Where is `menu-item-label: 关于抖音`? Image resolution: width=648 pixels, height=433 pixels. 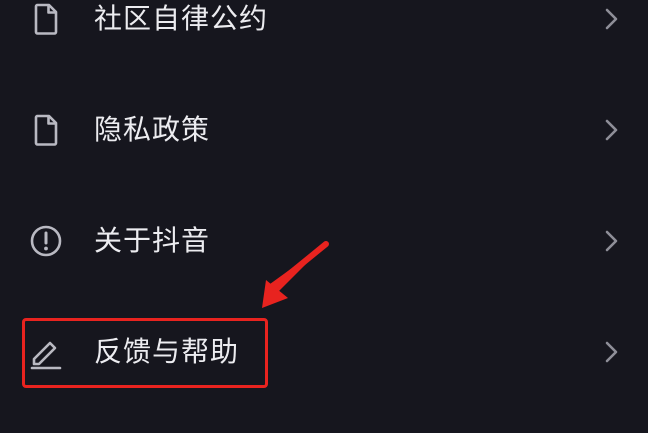
menu-item-label: 关于抖音 is located at coordinates (152, 240).